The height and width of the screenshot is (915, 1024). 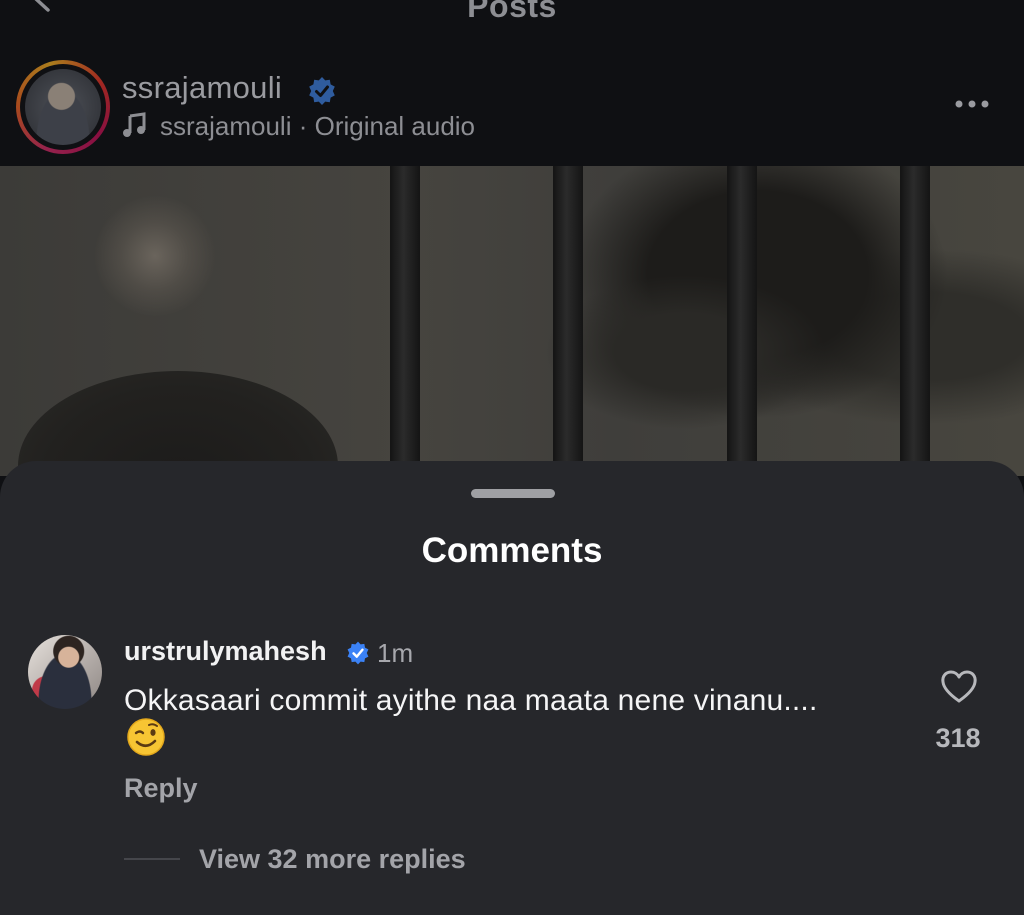 I want to click on heart-outline-icon, so click(x=959, y=687).